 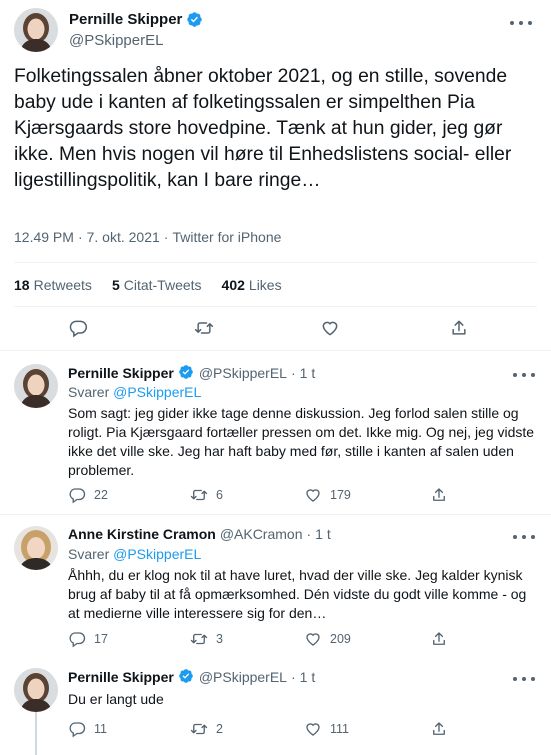 I want to click on like-count: 111, so click(x=340, y=729).